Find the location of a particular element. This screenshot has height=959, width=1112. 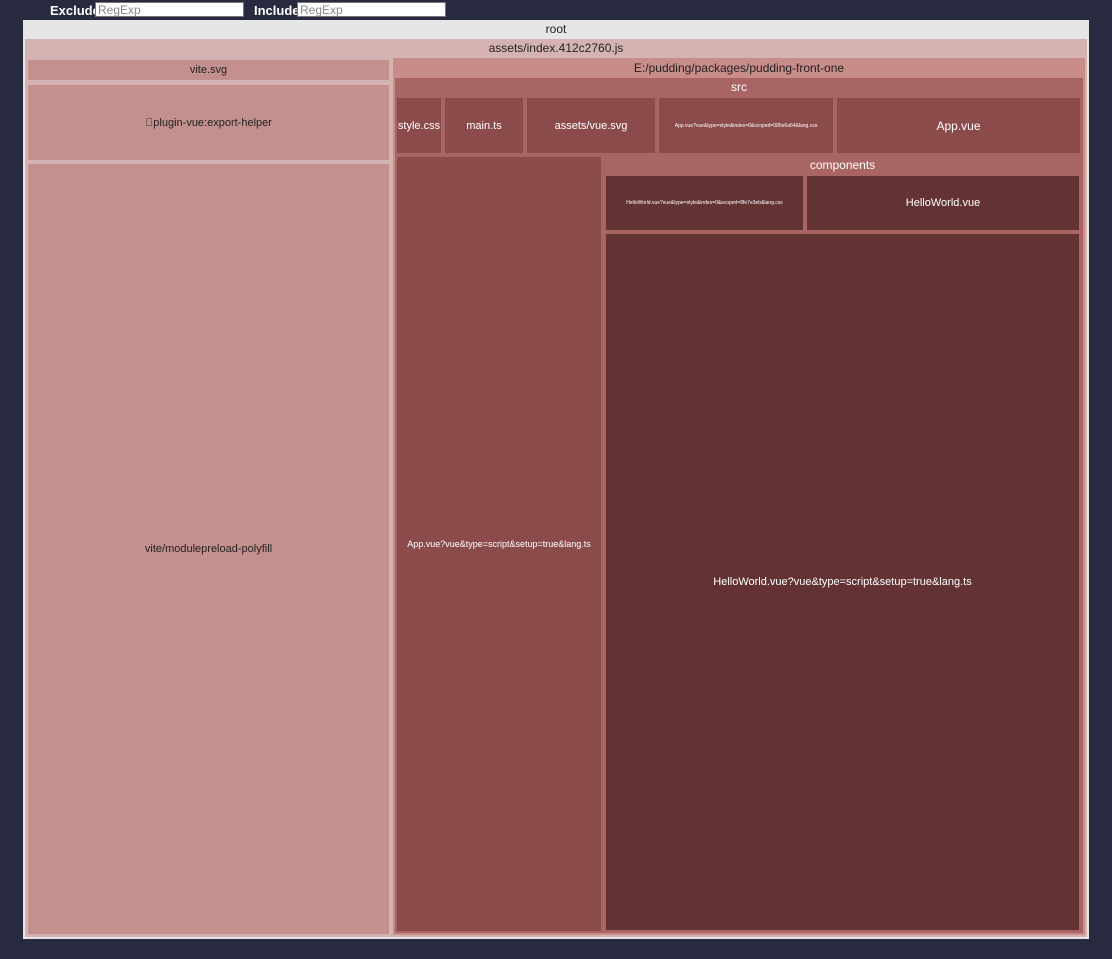

package-header: E:/pudding/packages/pudding-front-one is located at coordinates (739, 67).